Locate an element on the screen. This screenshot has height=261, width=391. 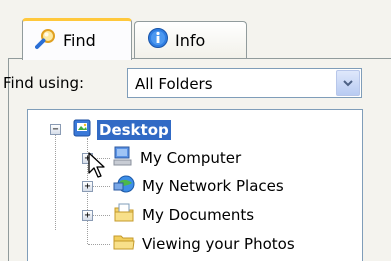
tree-item-my-computer: My Computer is located at coordinates (177, 158).